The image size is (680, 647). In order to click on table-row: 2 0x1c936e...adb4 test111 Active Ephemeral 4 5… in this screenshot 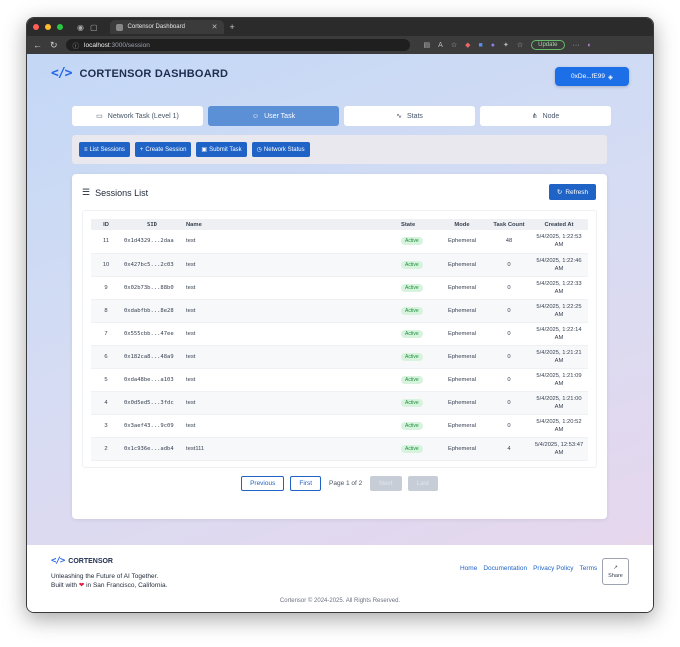, I will do `click(339, 448)`.